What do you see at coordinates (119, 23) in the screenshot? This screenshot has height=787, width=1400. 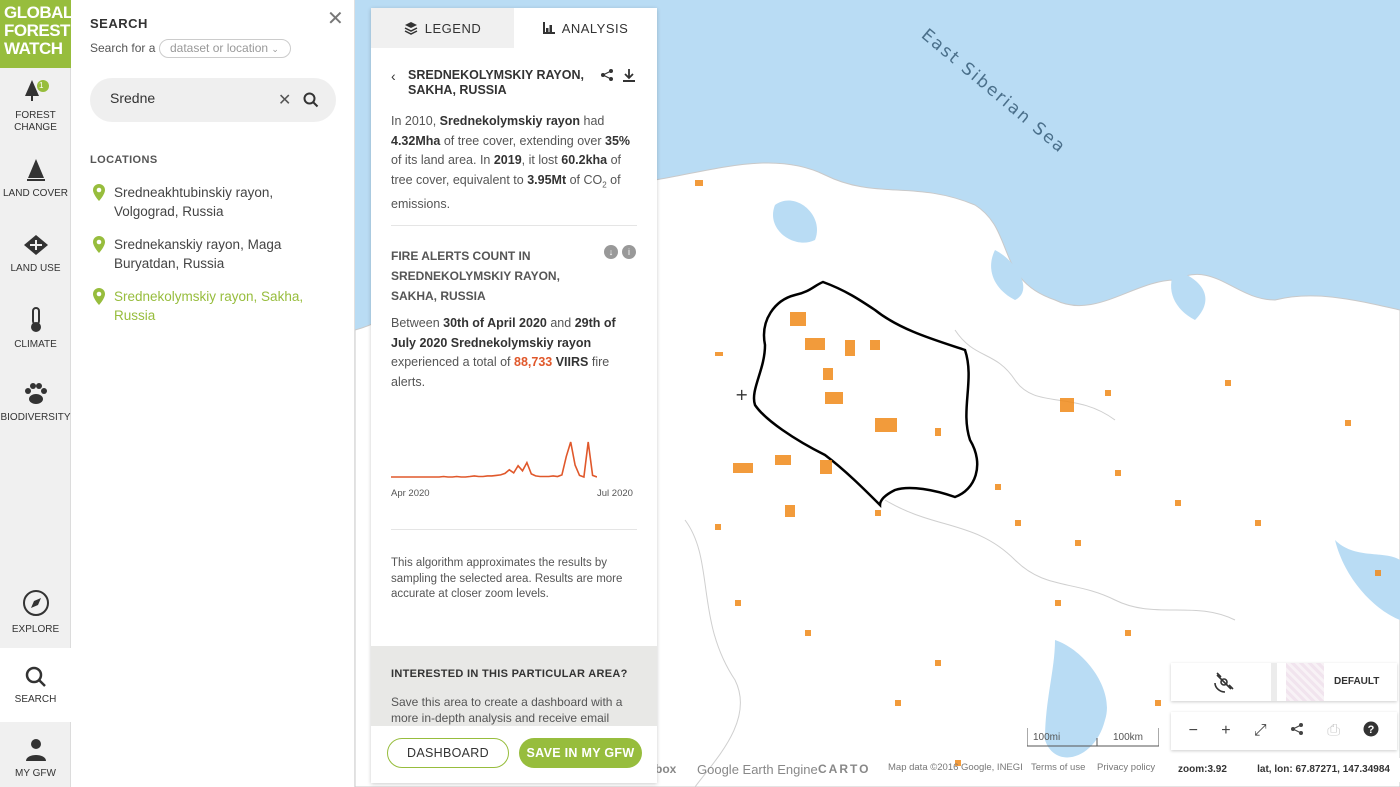 I see `search-title: SEARCH` at bounding box center [119, 23].